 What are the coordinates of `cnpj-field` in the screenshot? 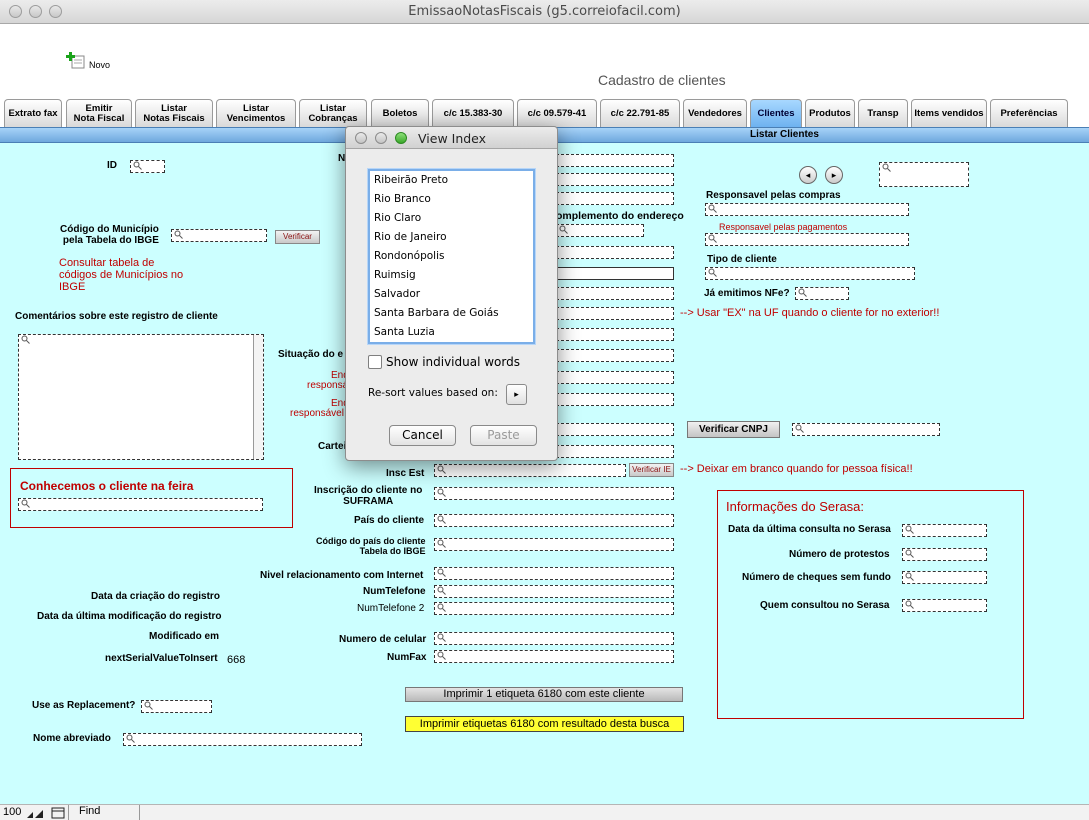 It's located at (615, 429).